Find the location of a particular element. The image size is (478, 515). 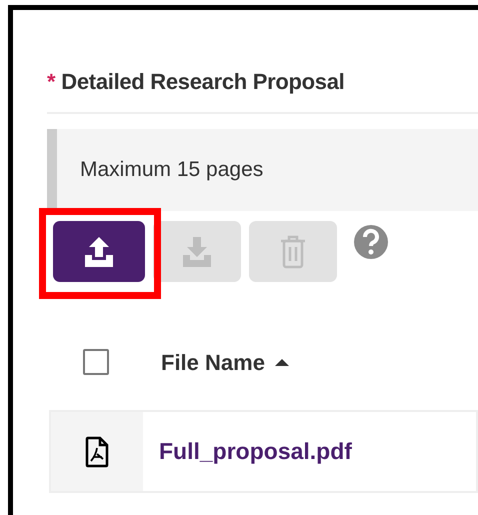

trash-icon is located at coordinates (293, 251).